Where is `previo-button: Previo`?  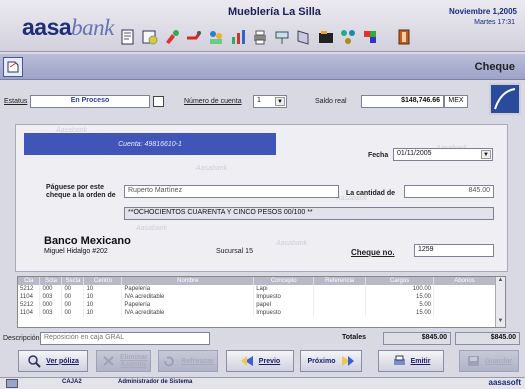
previo-button: Previo is located at coordinates (260, 361).